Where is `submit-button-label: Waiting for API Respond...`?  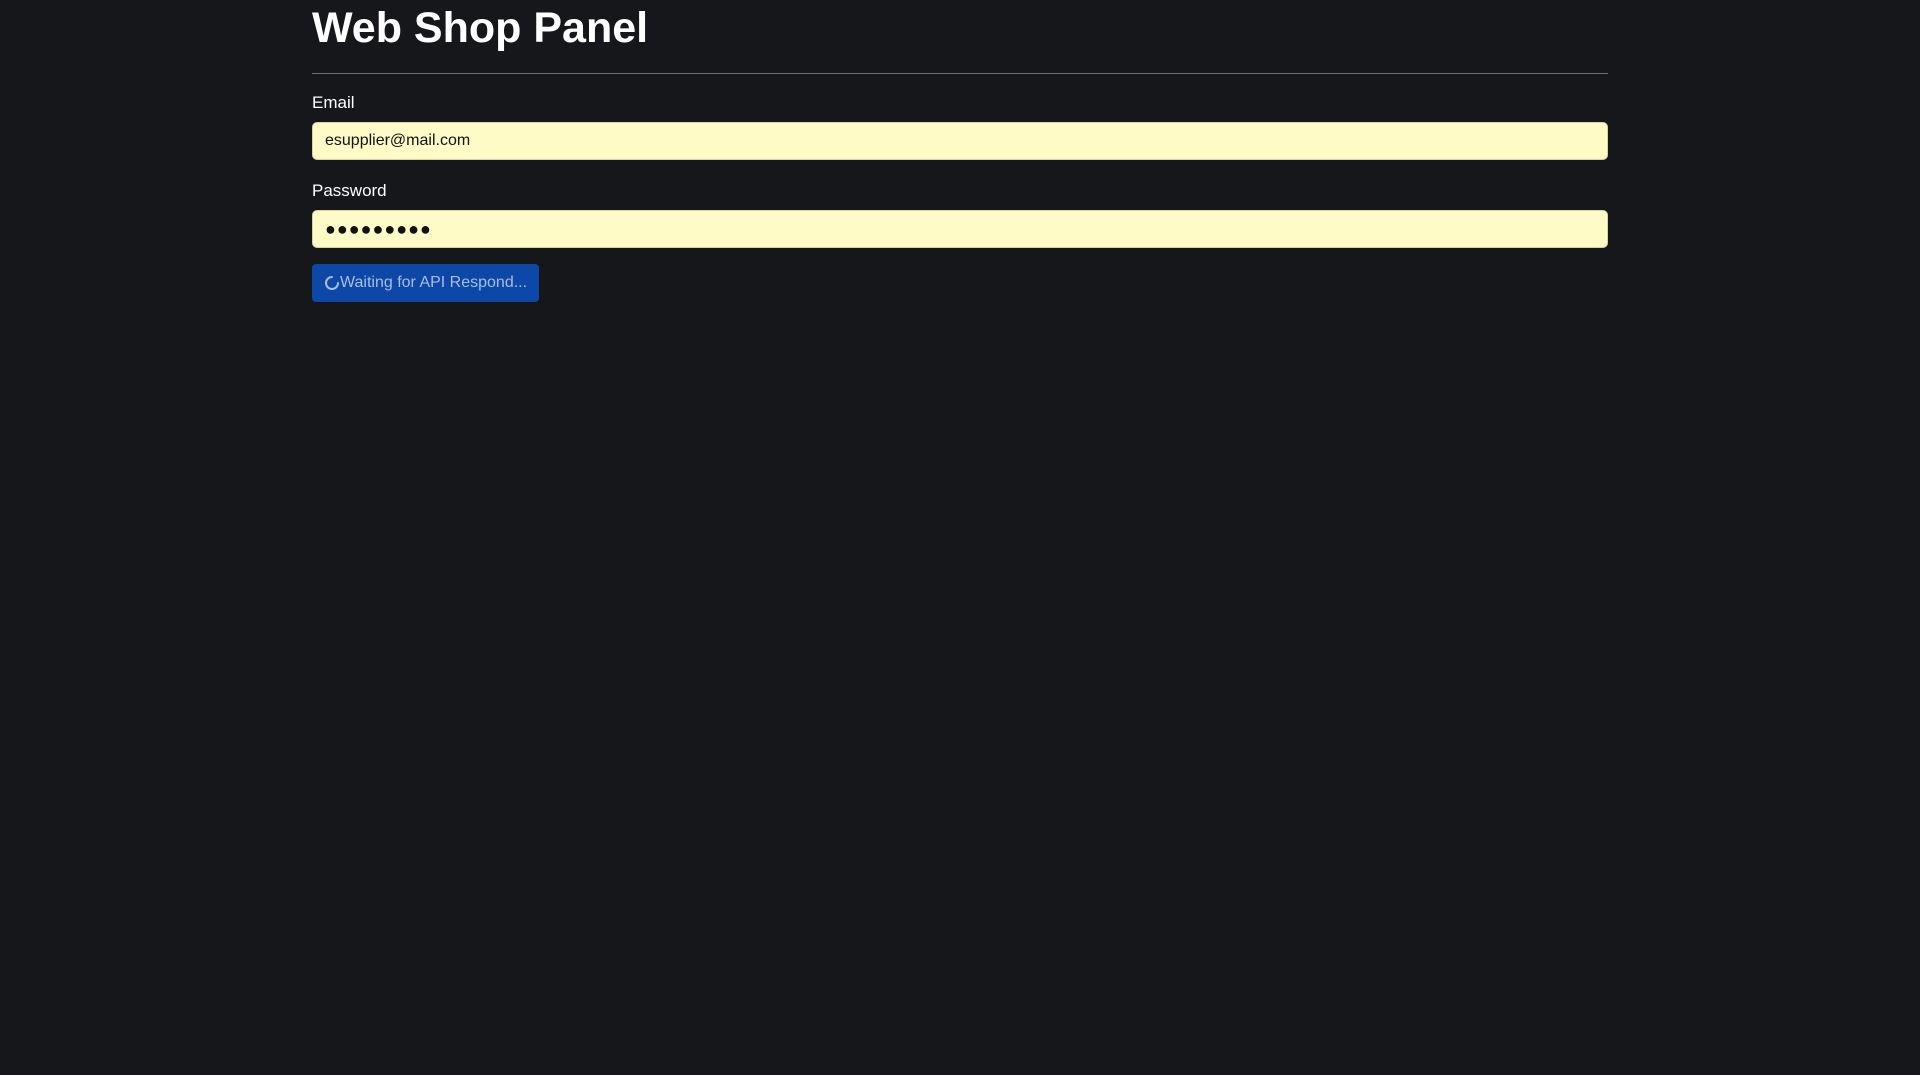 submit-button-label: Waiting for API Respond... is located at coordinates (434, 282).